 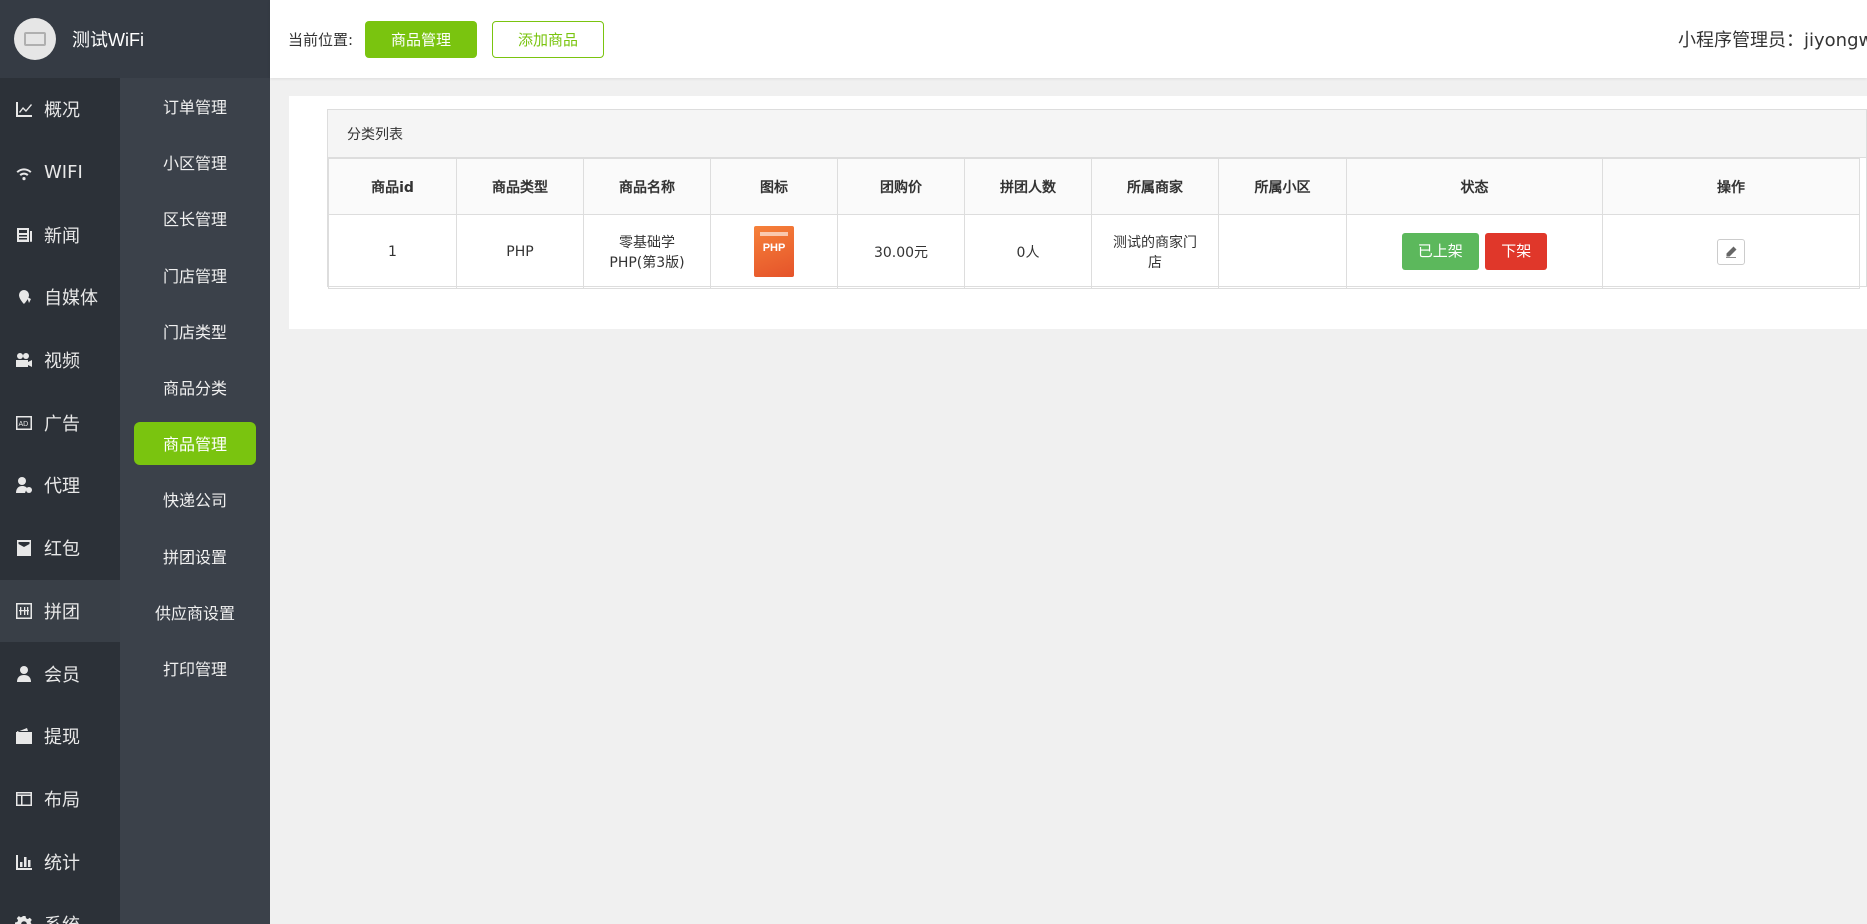 I want to click on brand-header: 测试WiFi, so click(x=135, y=39).